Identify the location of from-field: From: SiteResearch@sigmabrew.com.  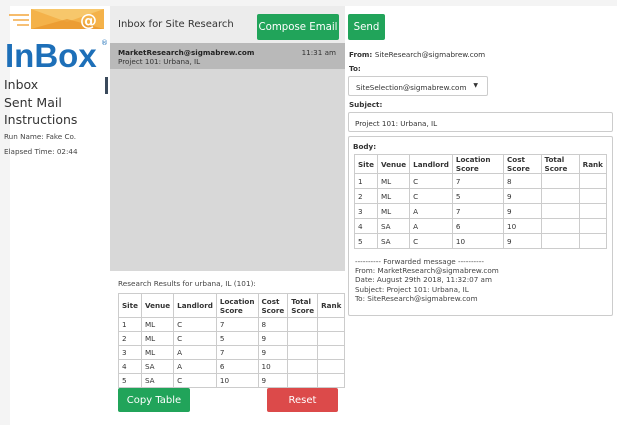
(417, 54).